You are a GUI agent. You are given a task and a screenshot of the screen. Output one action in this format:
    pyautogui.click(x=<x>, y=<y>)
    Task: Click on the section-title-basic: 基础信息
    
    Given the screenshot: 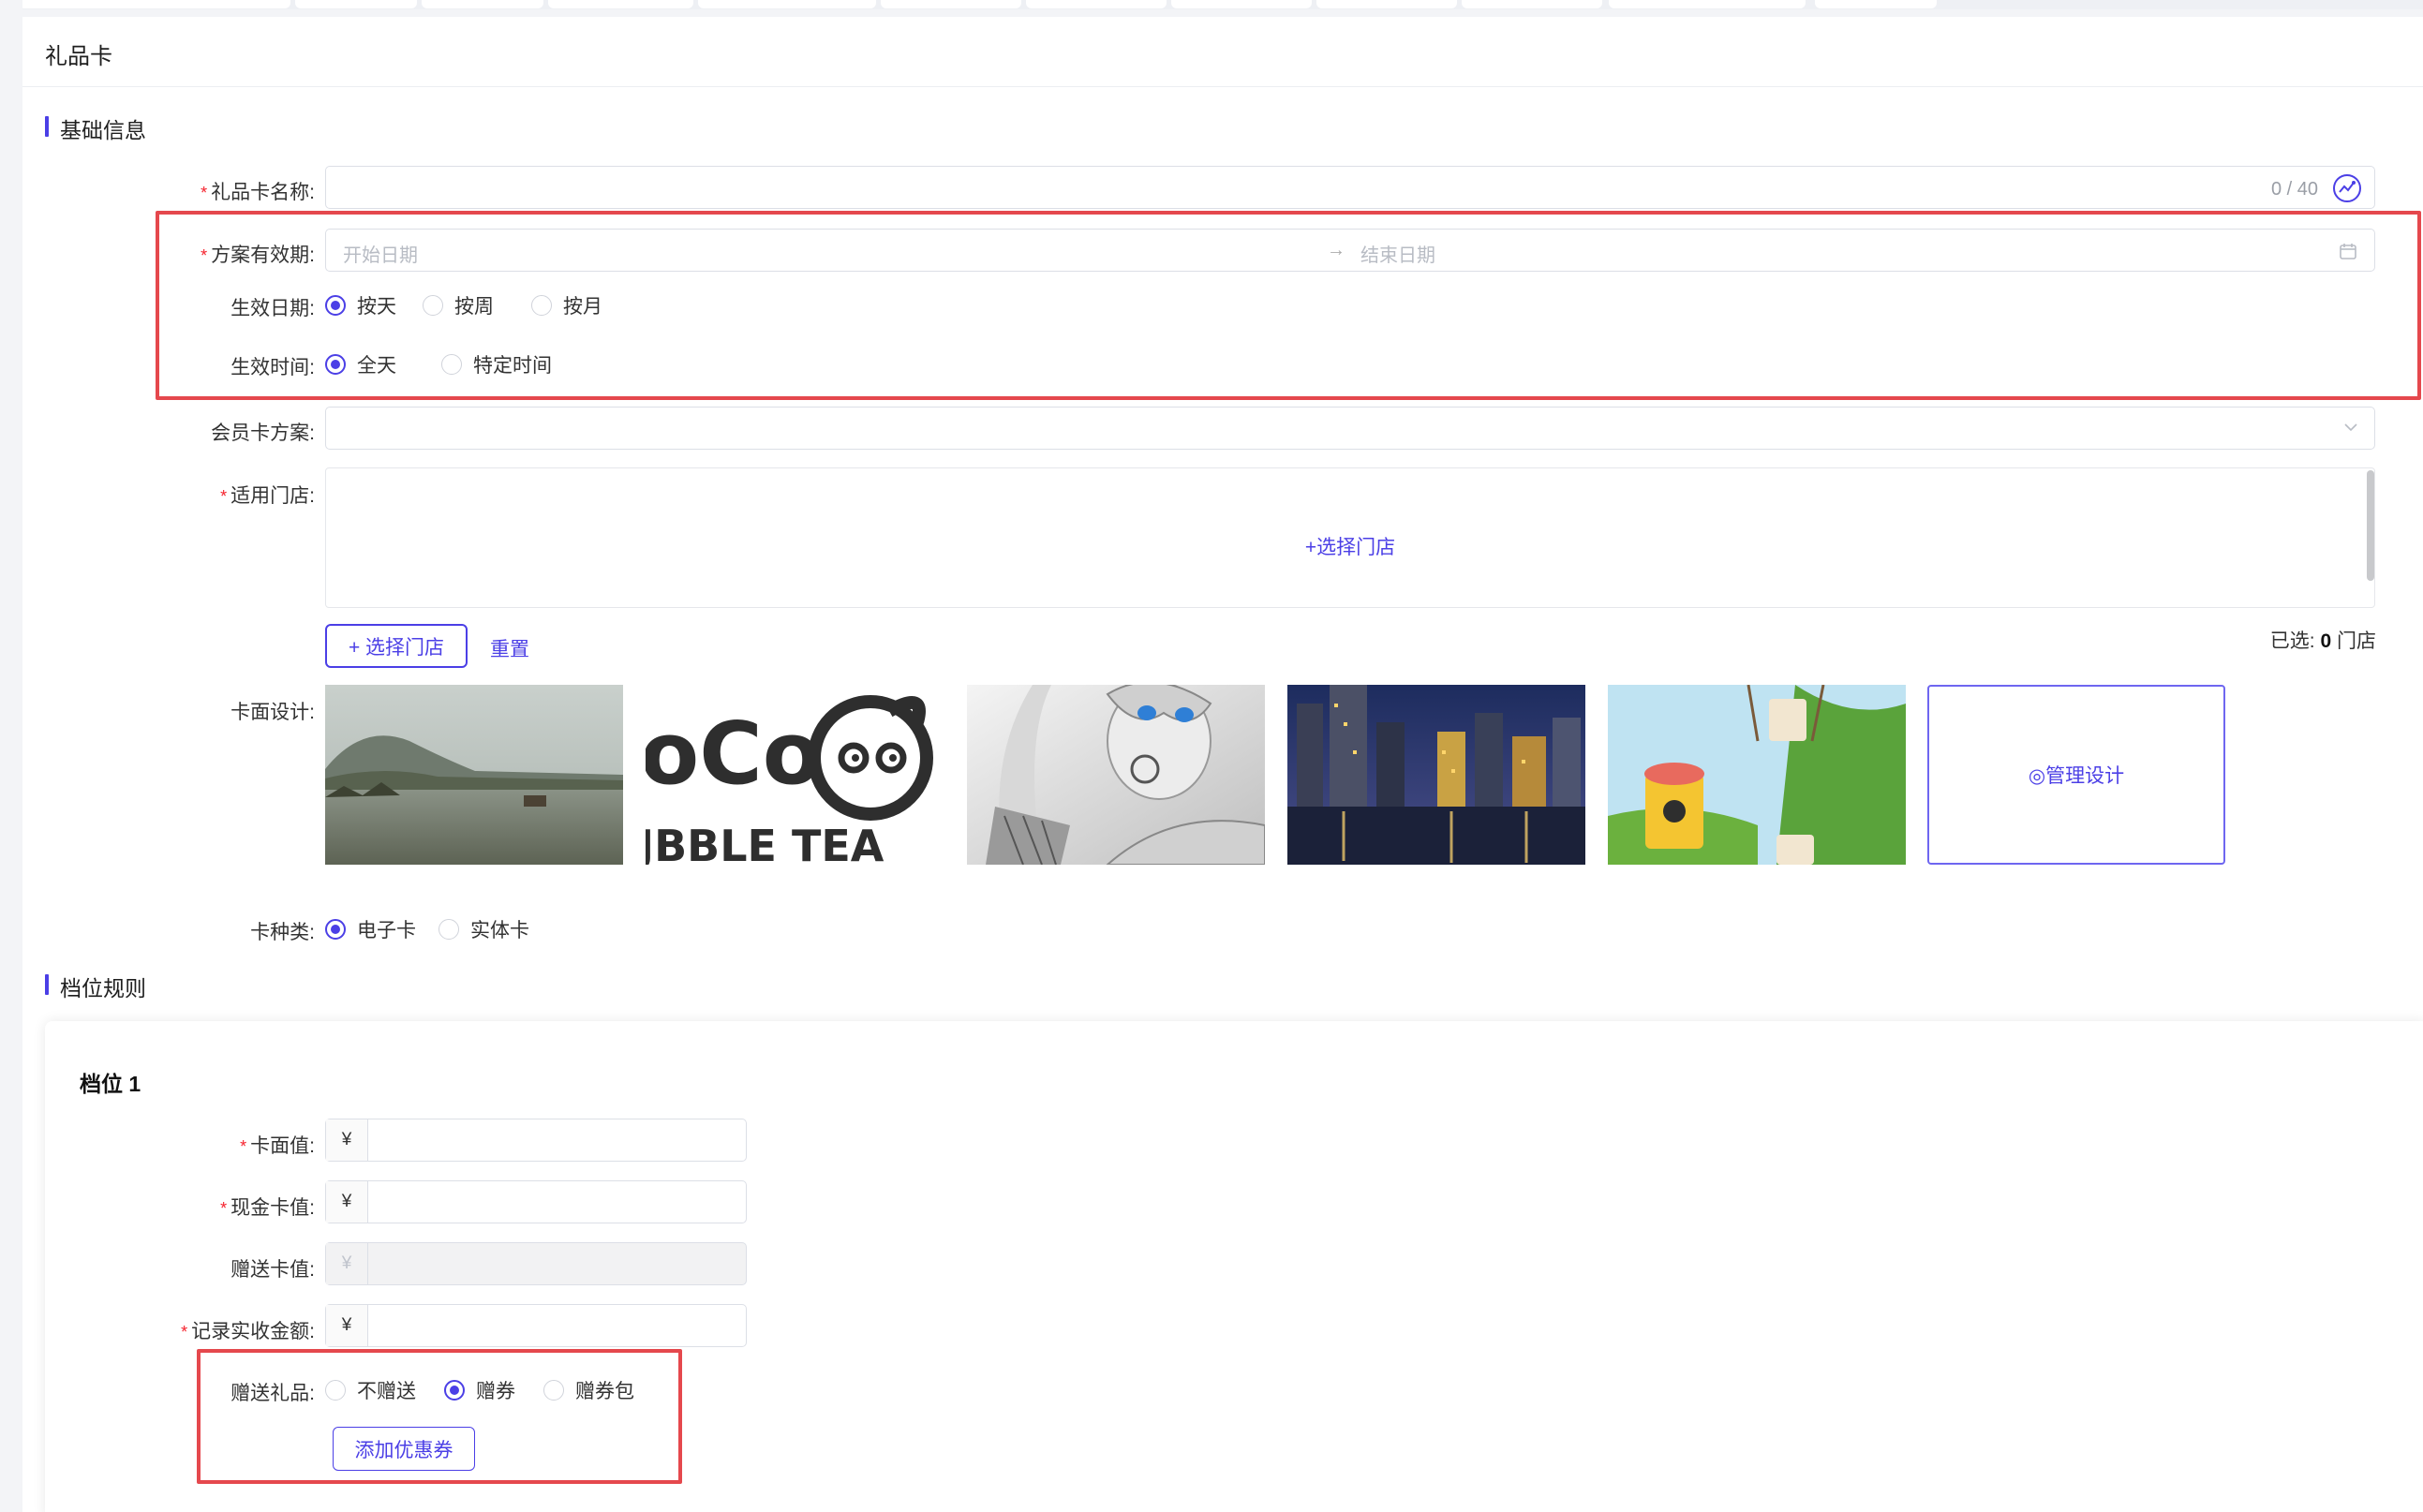 What is the action you would take?
    pyautogui.click(x=95, y=128)
    